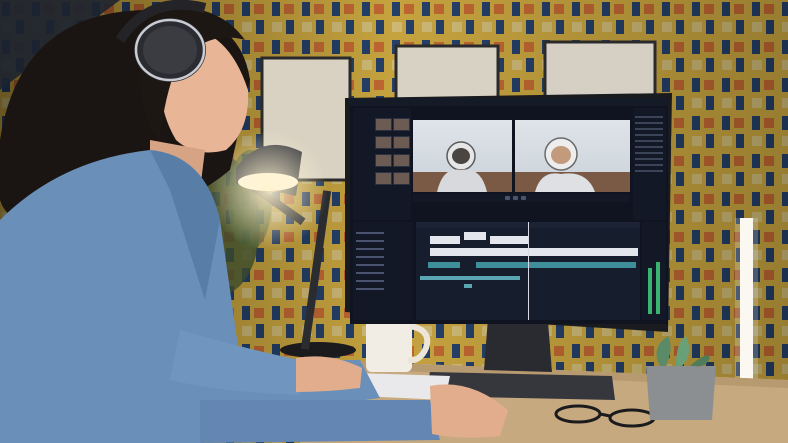  I want to click on astronaut-frame-left, so click(462, 166).